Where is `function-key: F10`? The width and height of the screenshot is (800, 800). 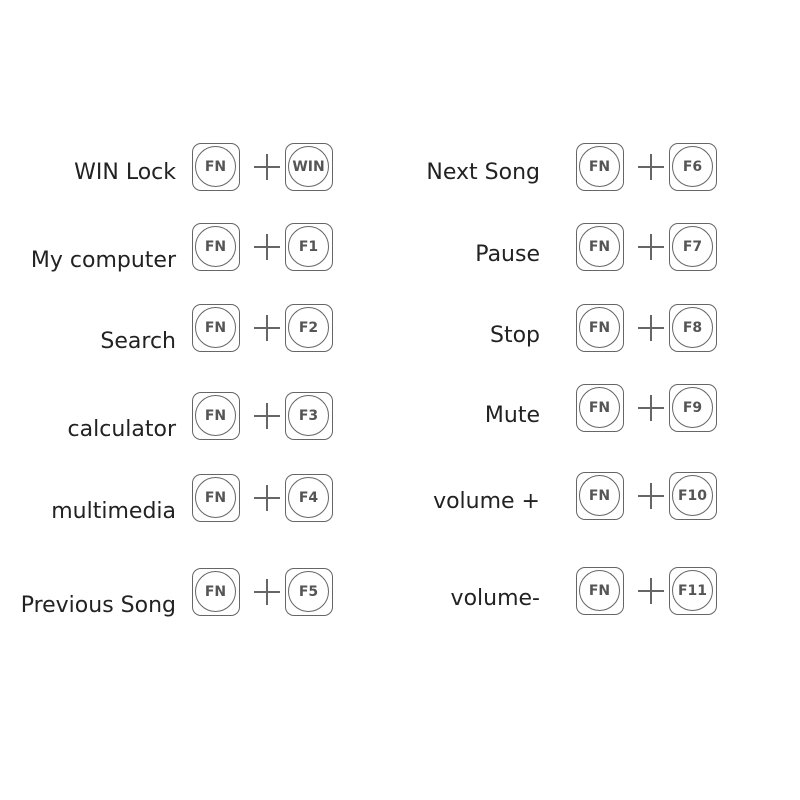 function-key: F10 is located at coordinates (693, 496).